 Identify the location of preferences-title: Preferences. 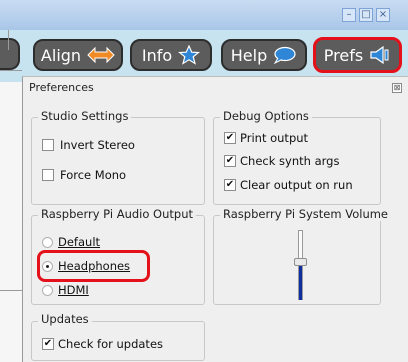
(61, 87).